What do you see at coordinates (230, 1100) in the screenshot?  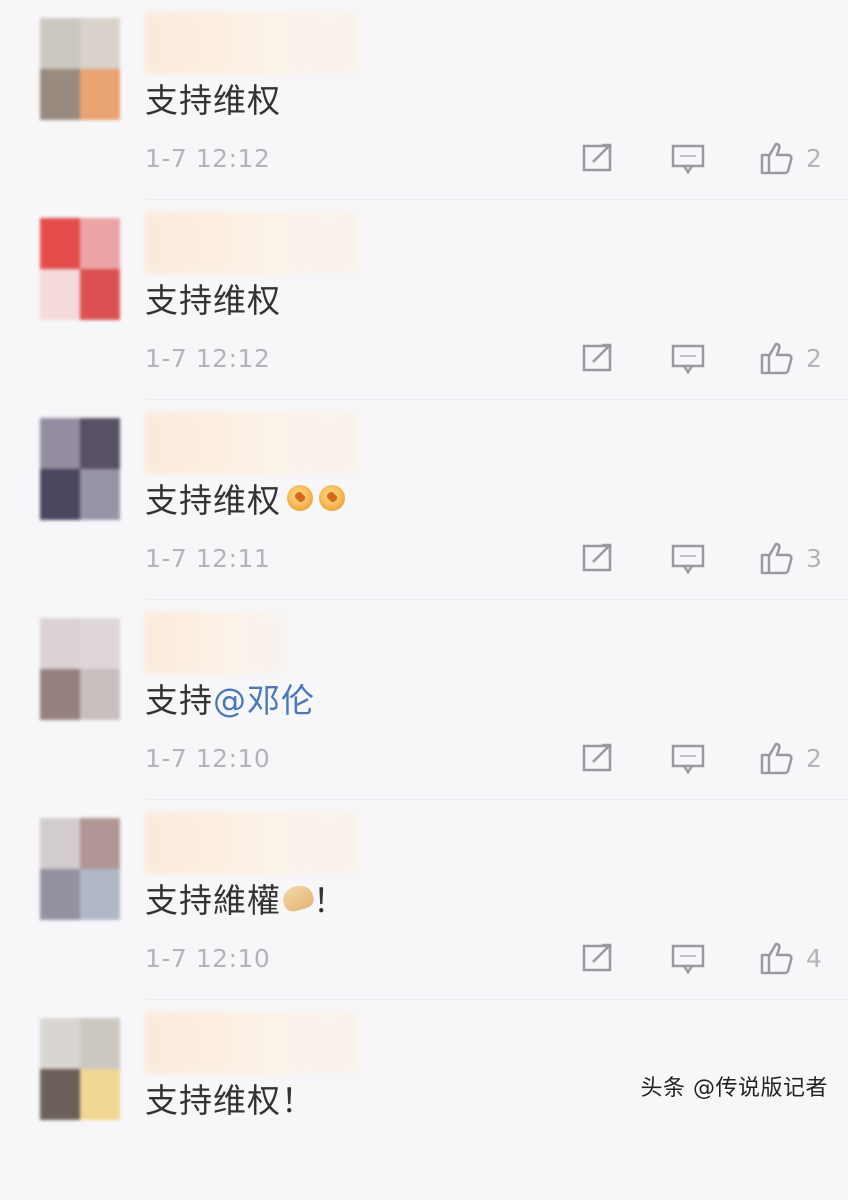 I see `comment-text: 支持维权！` at bounding box center [230, 1100].